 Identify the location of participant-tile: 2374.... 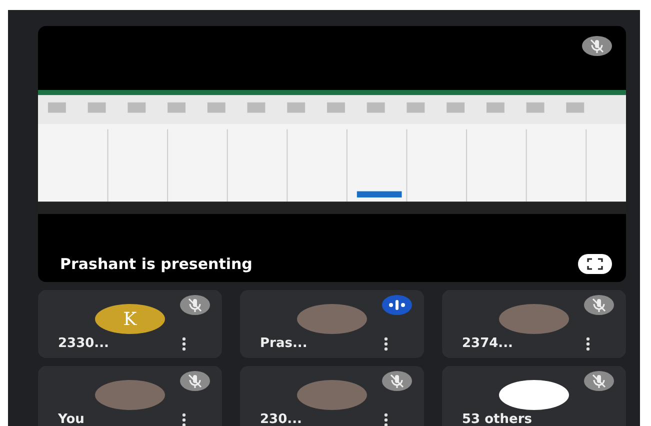
(534, 324).